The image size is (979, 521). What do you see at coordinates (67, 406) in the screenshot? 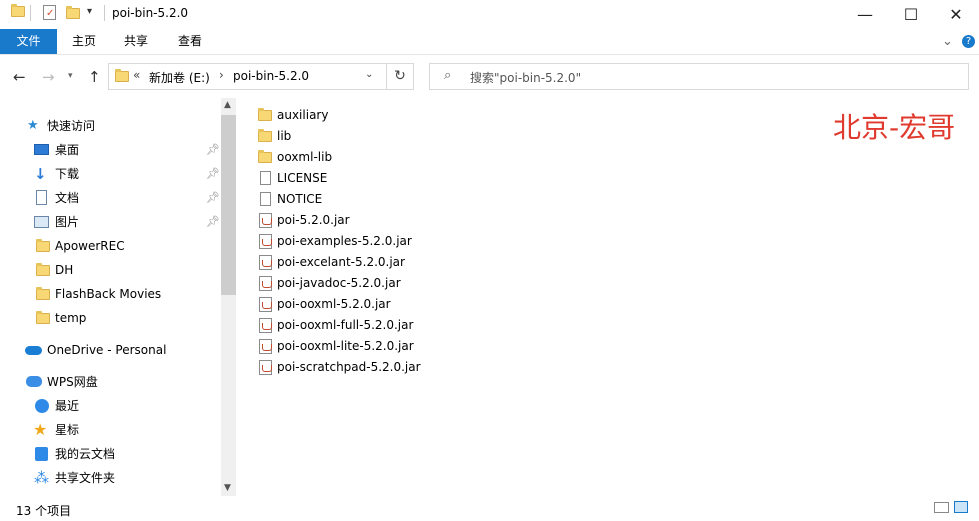
I see `nav-label: 最近` at bounding box center [67, 406].